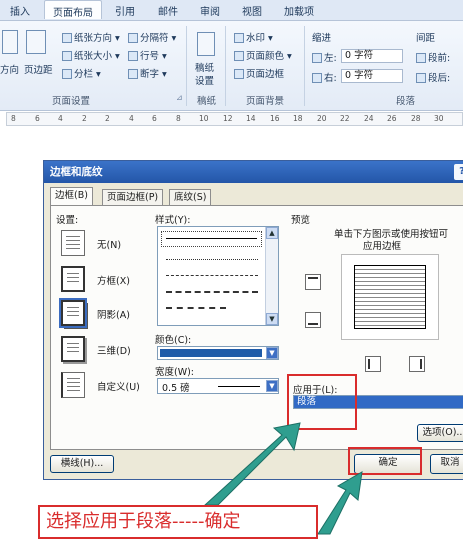  Describe the element at coordinates (252, 464) in the screenshot. I see `arrow-to-apply-icon` at that location.